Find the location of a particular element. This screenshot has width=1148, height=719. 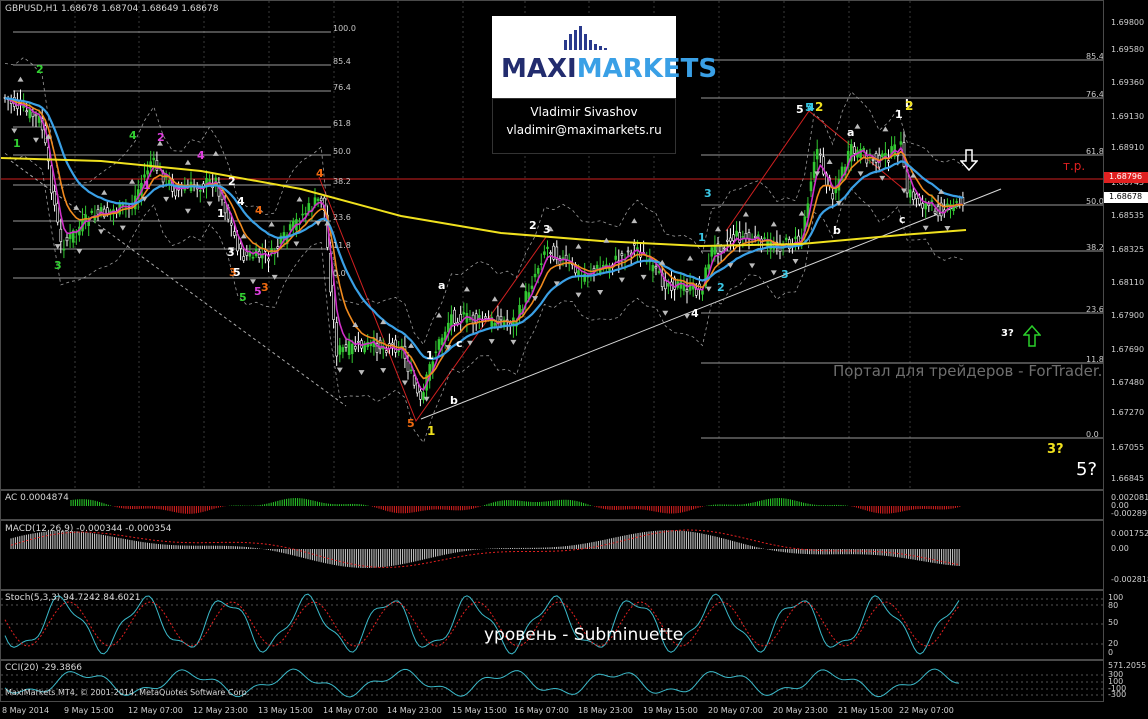

price-axis-label: 1.69580 is located at coordinates (1128, 49).